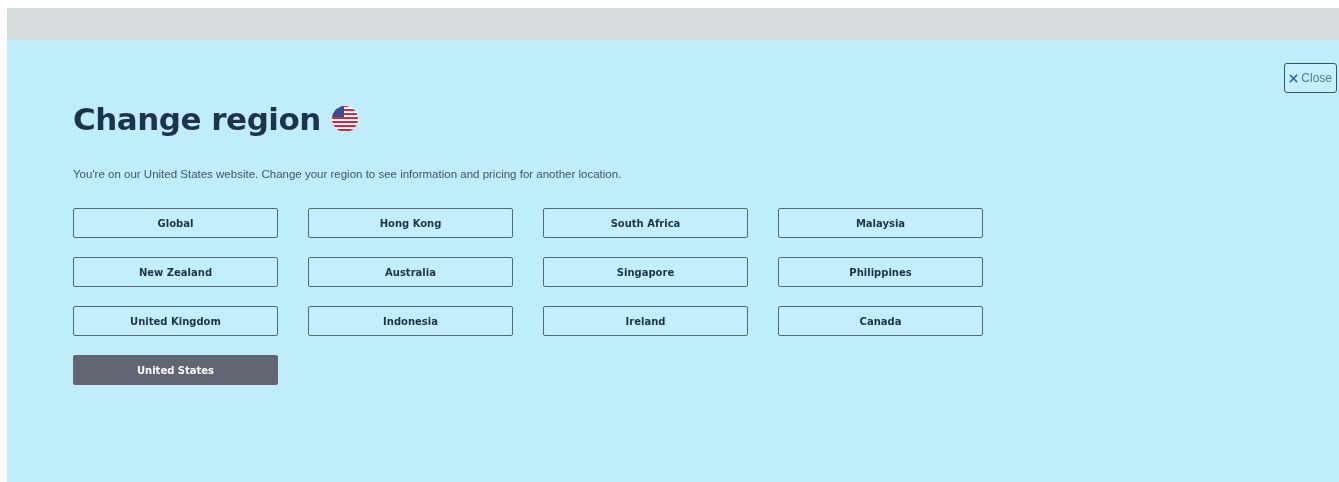 The image size is (1339, 482). Describe the element at coordinates (645, 223) in the screenshot. I see `region-button: South Africa` at that location.